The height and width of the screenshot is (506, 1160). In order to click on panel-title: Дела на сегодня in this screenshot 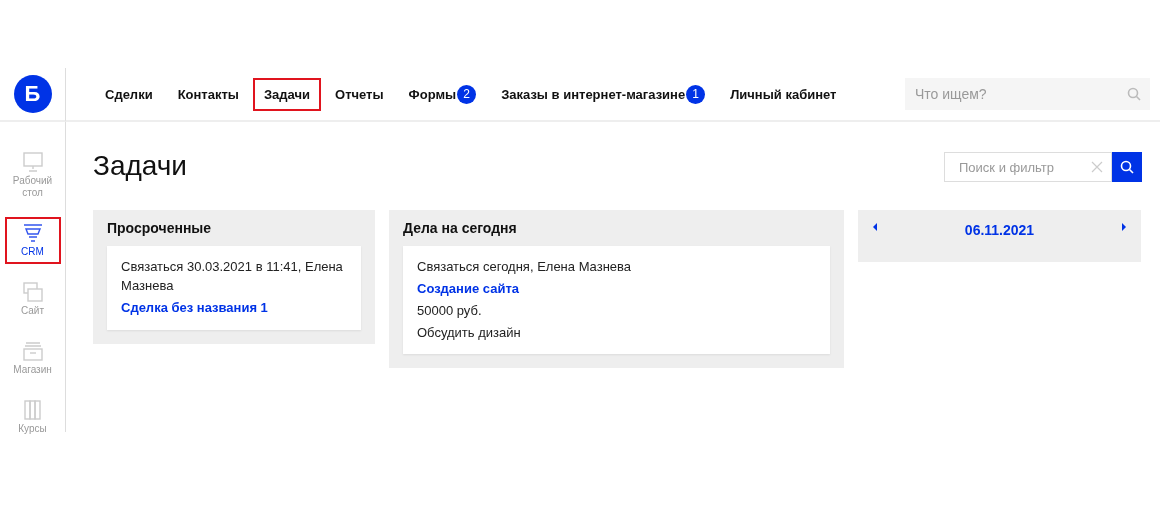, I will do `click(460, 228)`.